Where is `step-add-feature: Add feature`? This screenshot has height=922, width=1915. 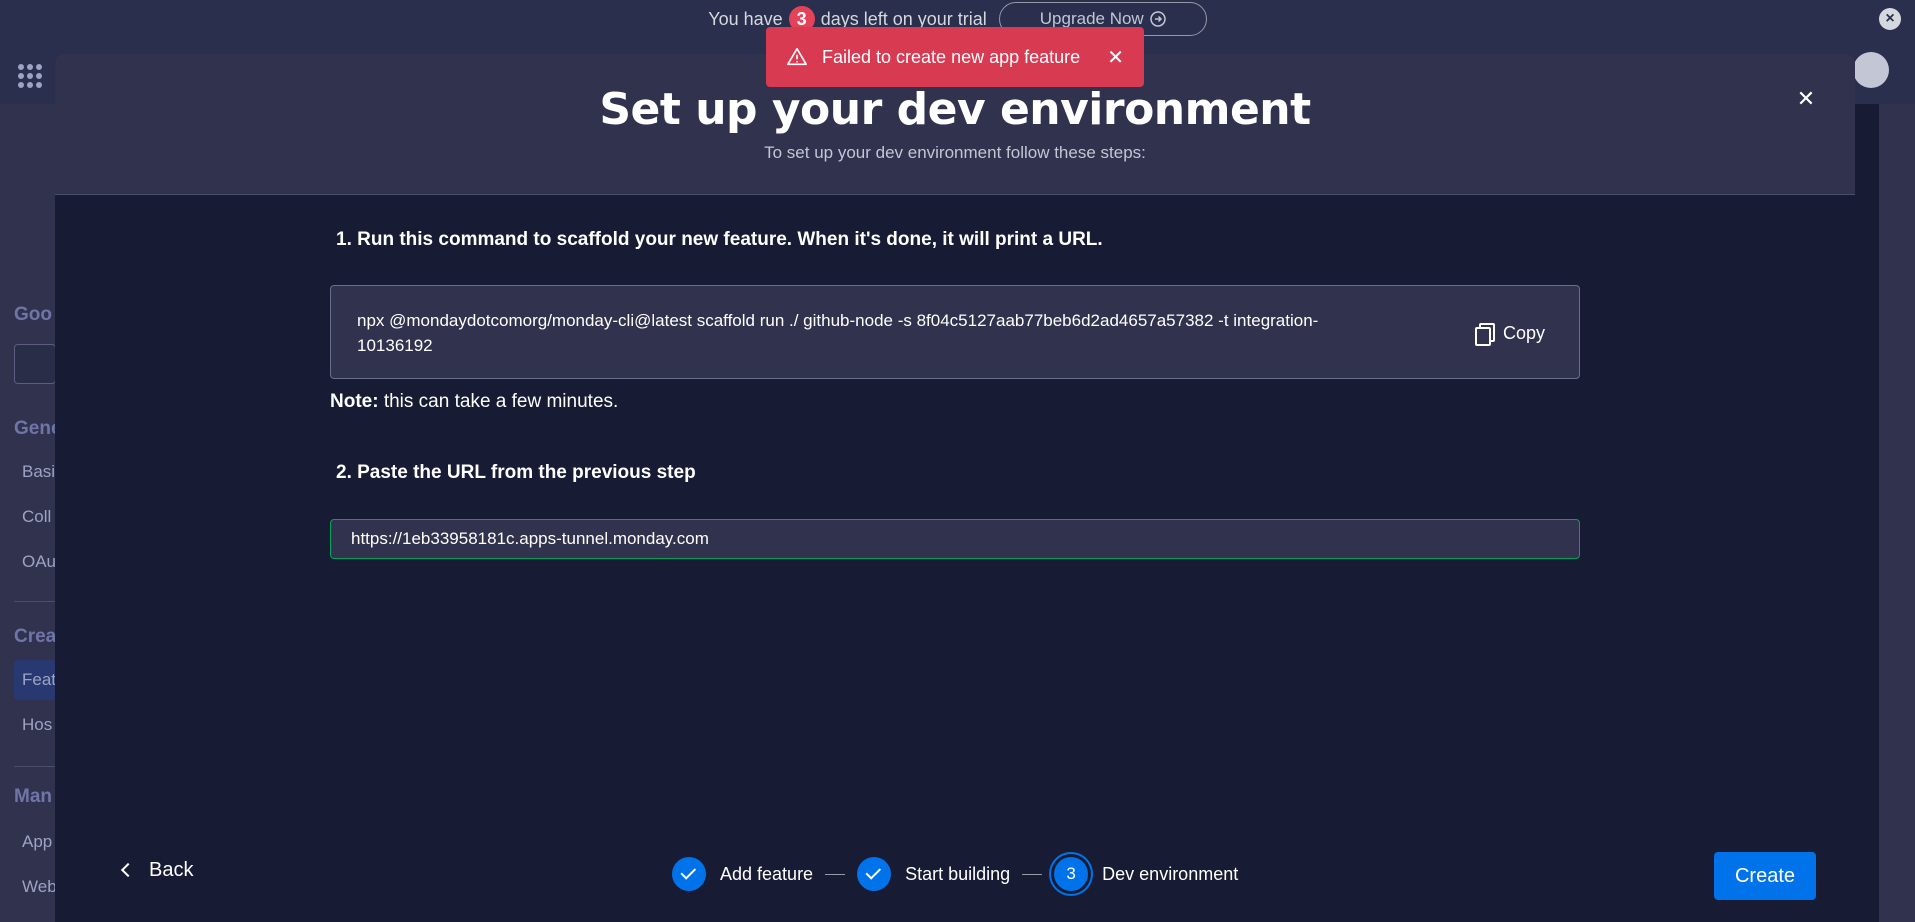
step-add-feature: Add feature is located at coordinates (742, 874).